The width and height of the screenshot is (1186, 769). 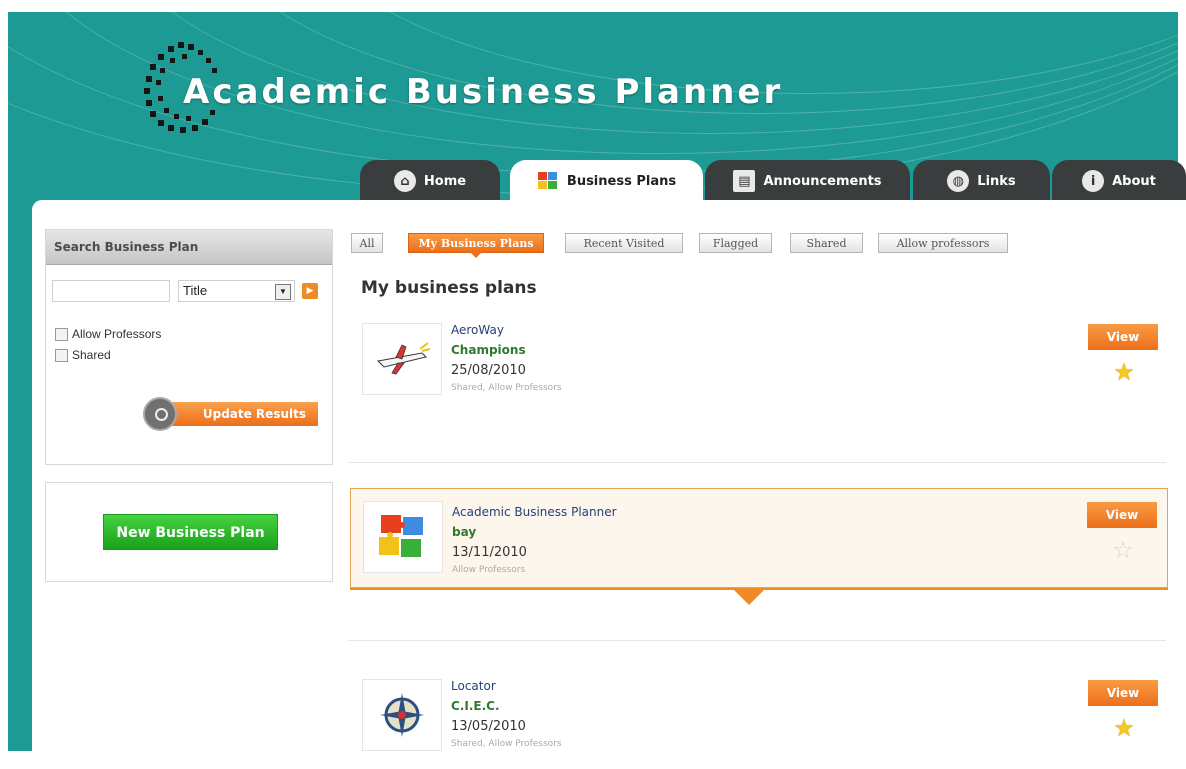 I want to click on plan-name: AeroWay, so click(x=477, y=330).